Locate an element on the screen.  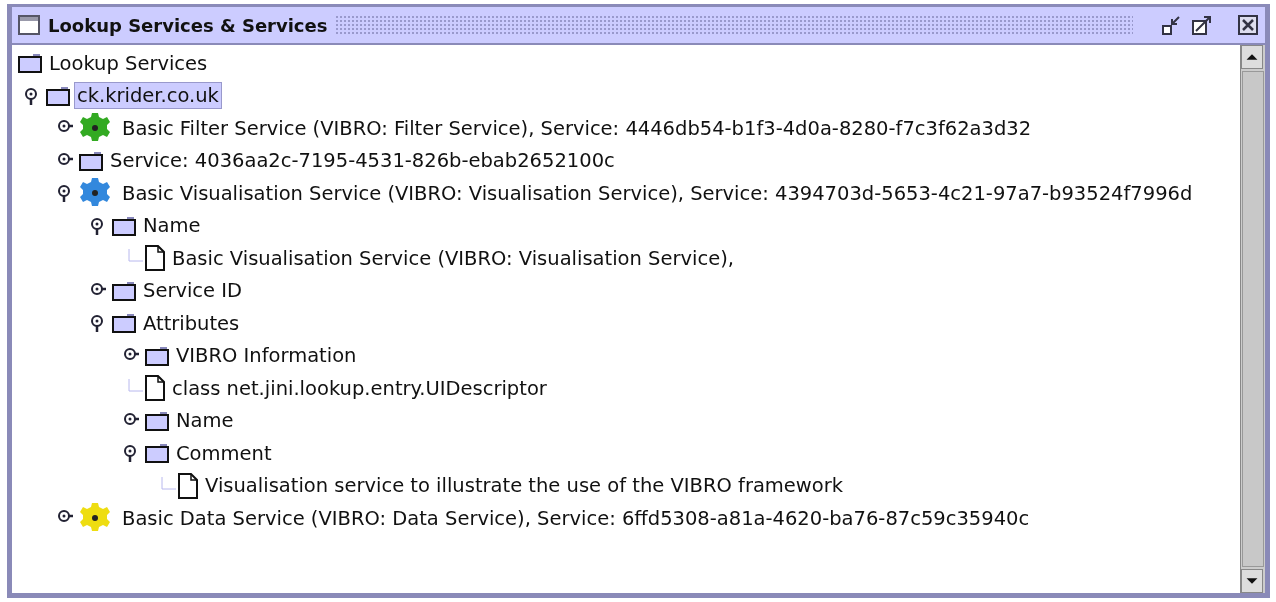
tree-item-label: Basic Filter Service (VIBRO: Filter Service), Service: 4446db54-b1f3-4d0a-8280-f7c3f62a3d32 is located at coordinates (577, 128).